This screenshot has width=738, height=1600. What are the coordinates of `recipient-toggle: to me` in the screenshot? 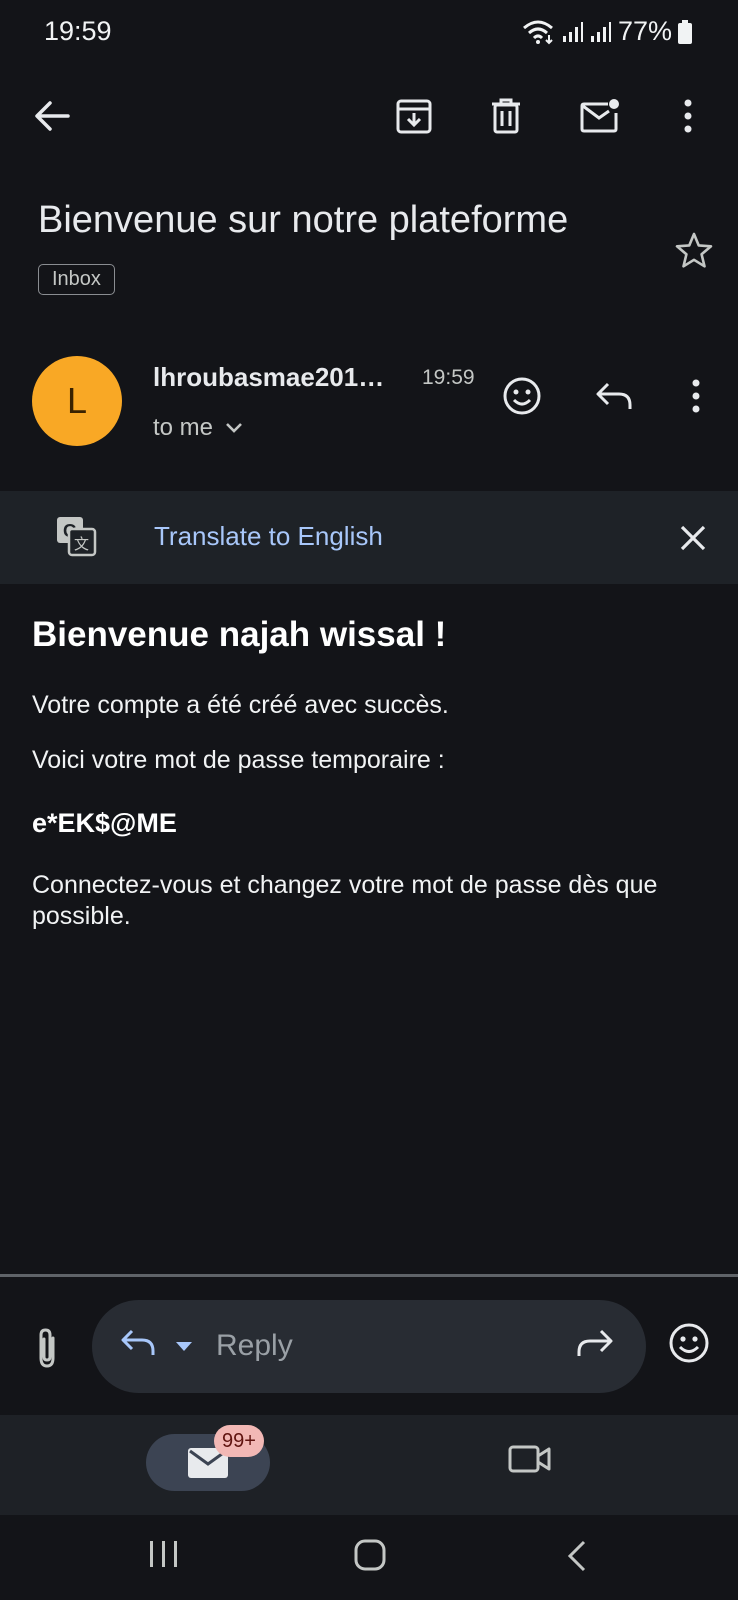 It's located at (198, 428).